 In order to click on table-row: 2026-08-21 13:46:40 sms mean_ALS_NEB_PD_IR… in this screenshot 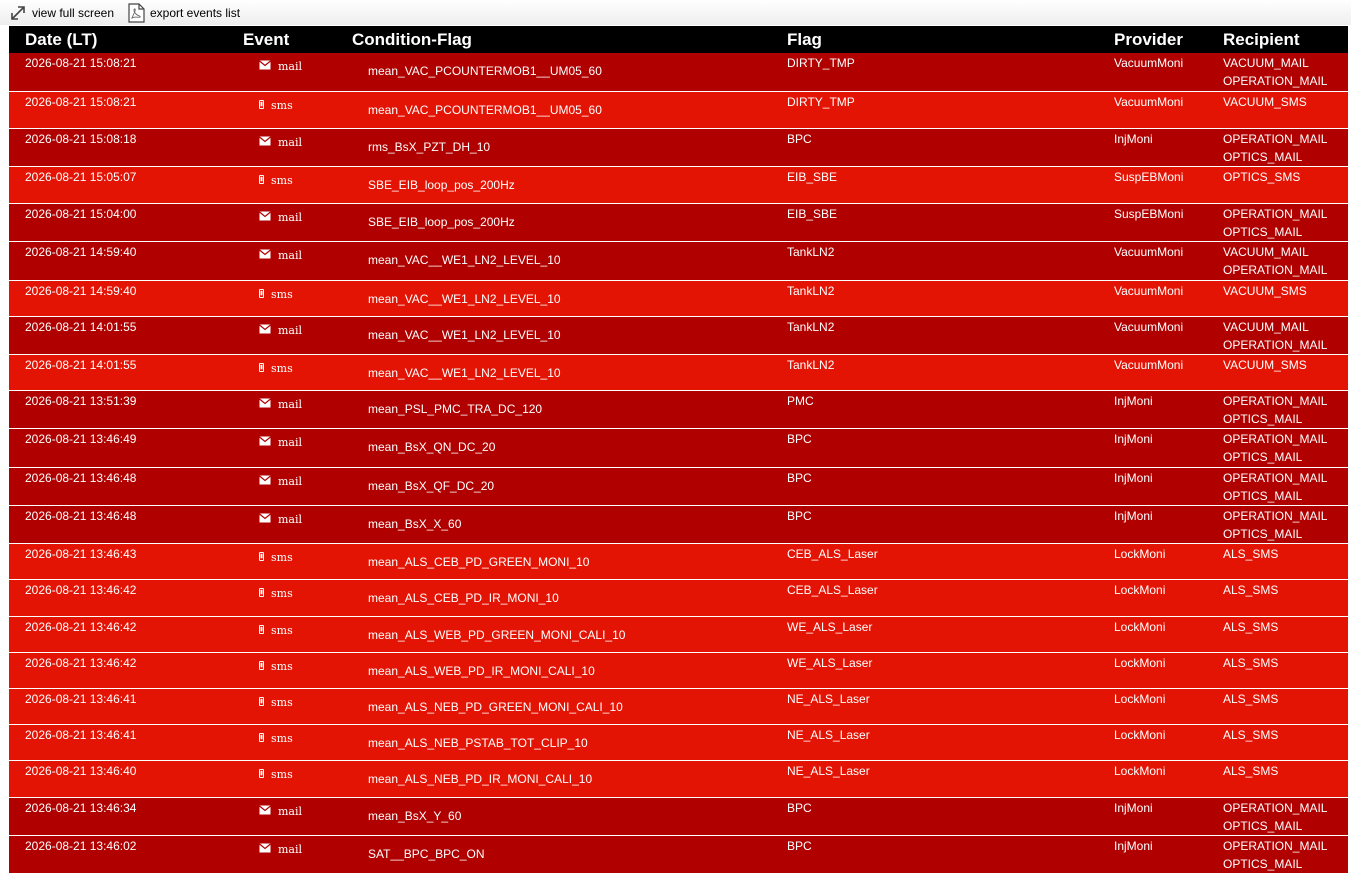, I will do `click(678, 779)`.